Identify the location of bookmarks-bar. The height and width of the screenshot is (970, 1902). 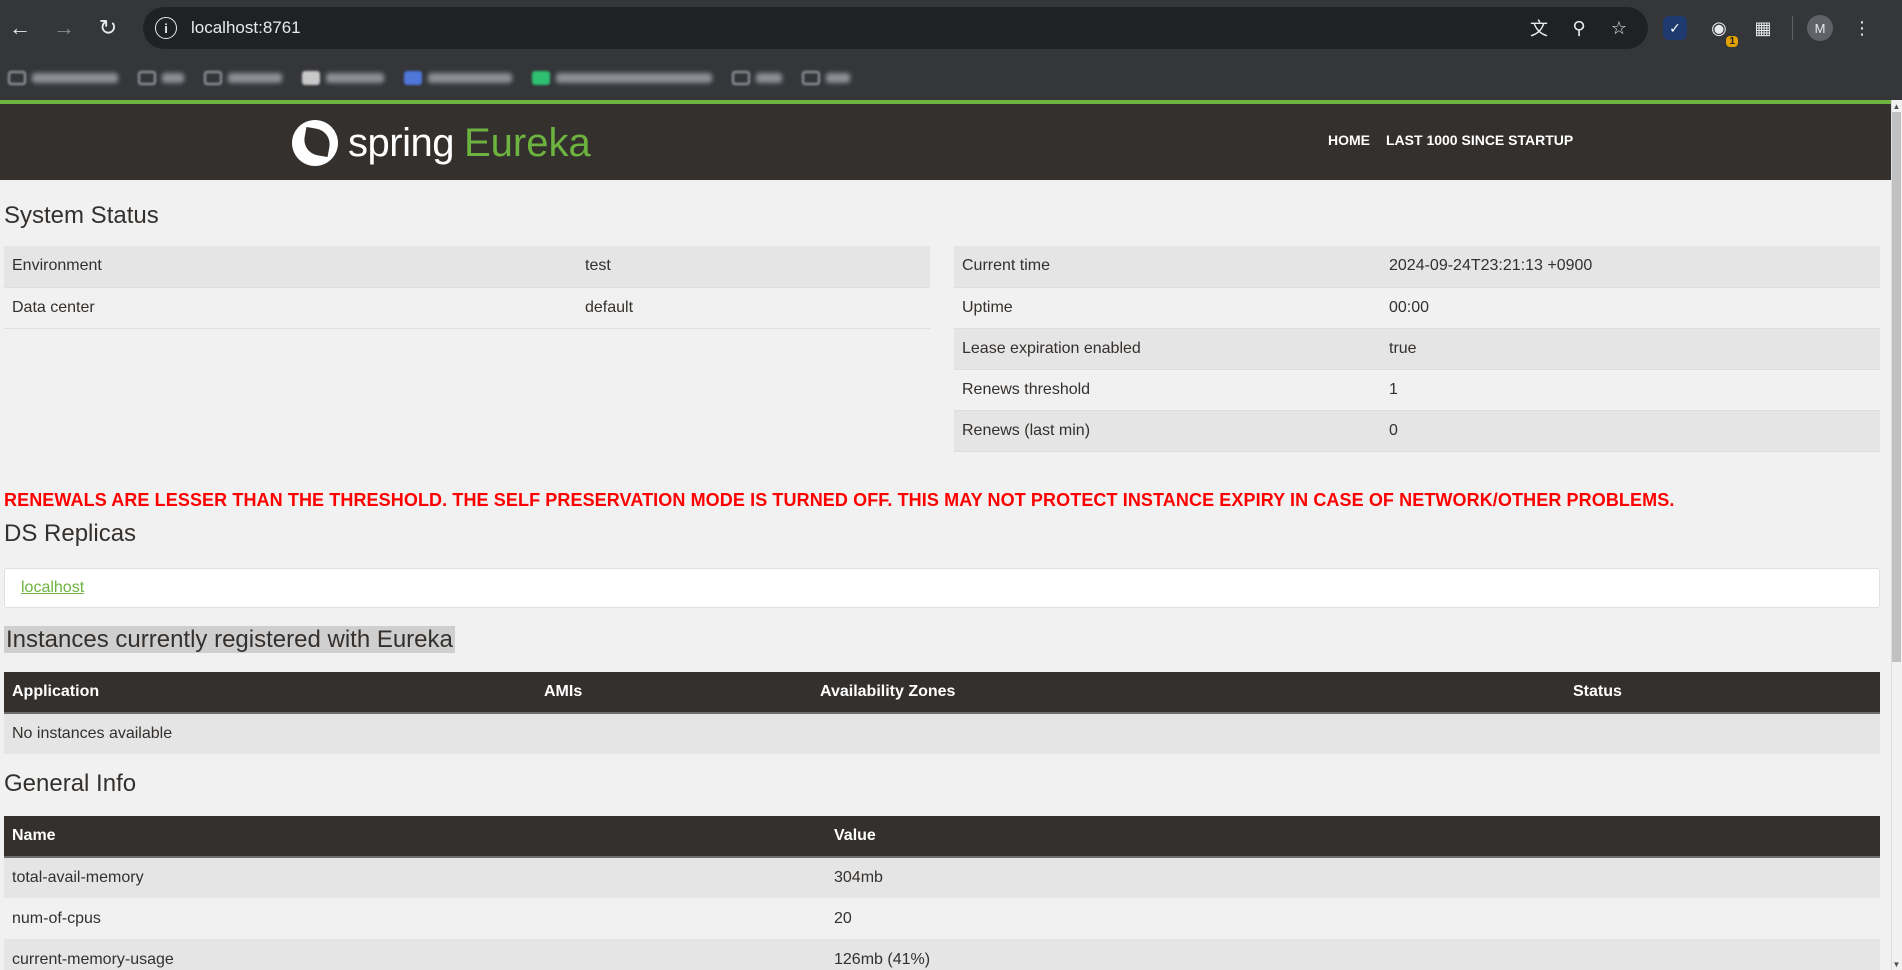
(951, 78).